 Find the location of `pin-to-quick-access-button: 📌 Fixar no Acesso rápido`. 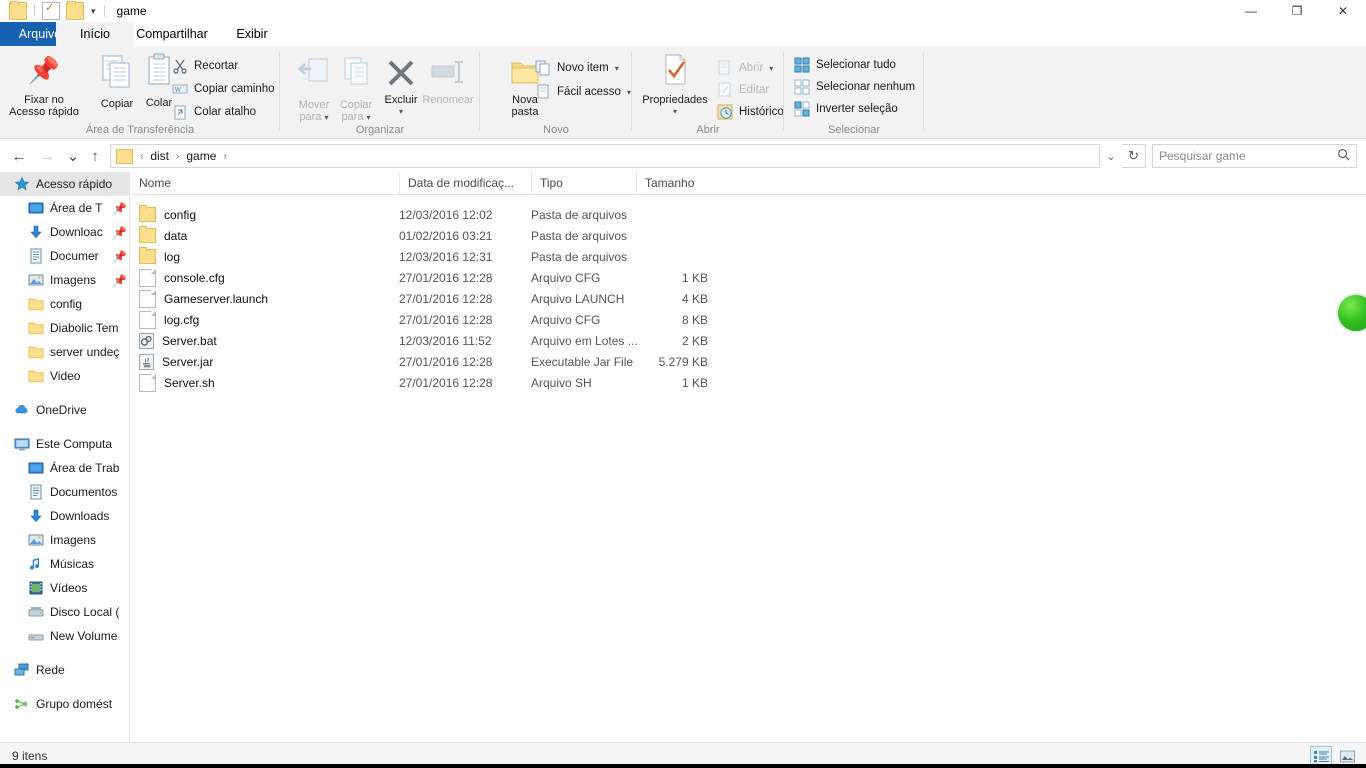

pin-to-quick-access-button: 📌 Fixar no Acesso rápido is located at coordinates (44, 84).